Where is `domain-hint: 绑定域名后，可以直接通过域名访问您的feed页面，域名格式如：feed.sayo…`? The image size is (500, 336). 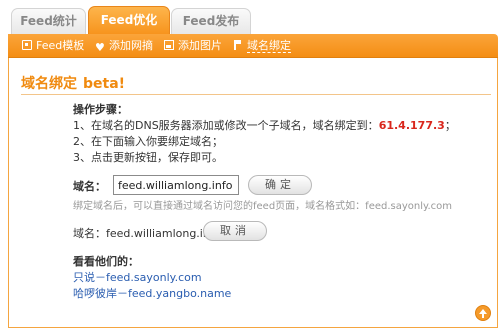 domain-hint: 绑定域名后，可以直接通过域名访问您的feed页面，域名格式如：feed.sayo… is located at coordinates (263, 206).